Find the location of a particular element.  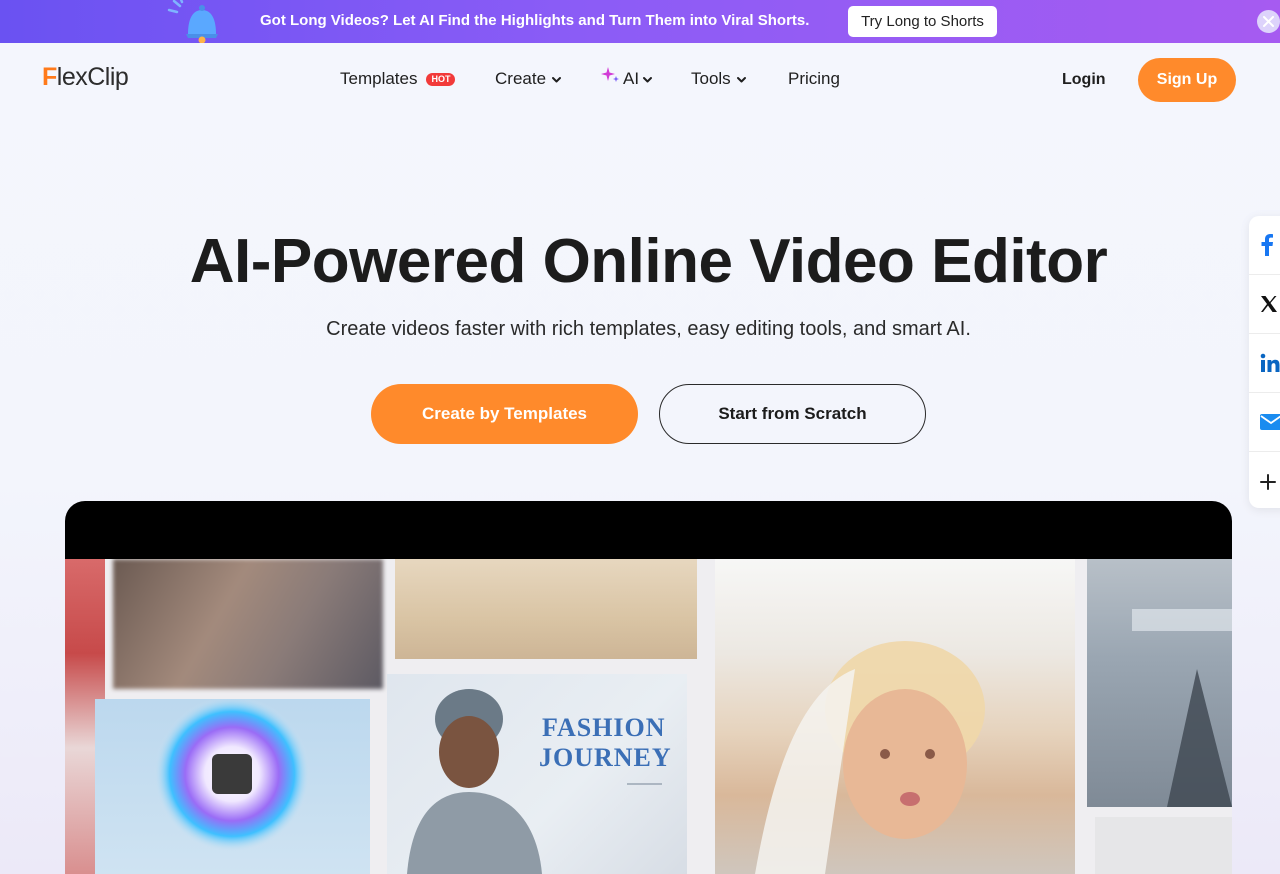

try-long-to-shorts-button: Try Long to Shorts is located at coordinates (922, 21).